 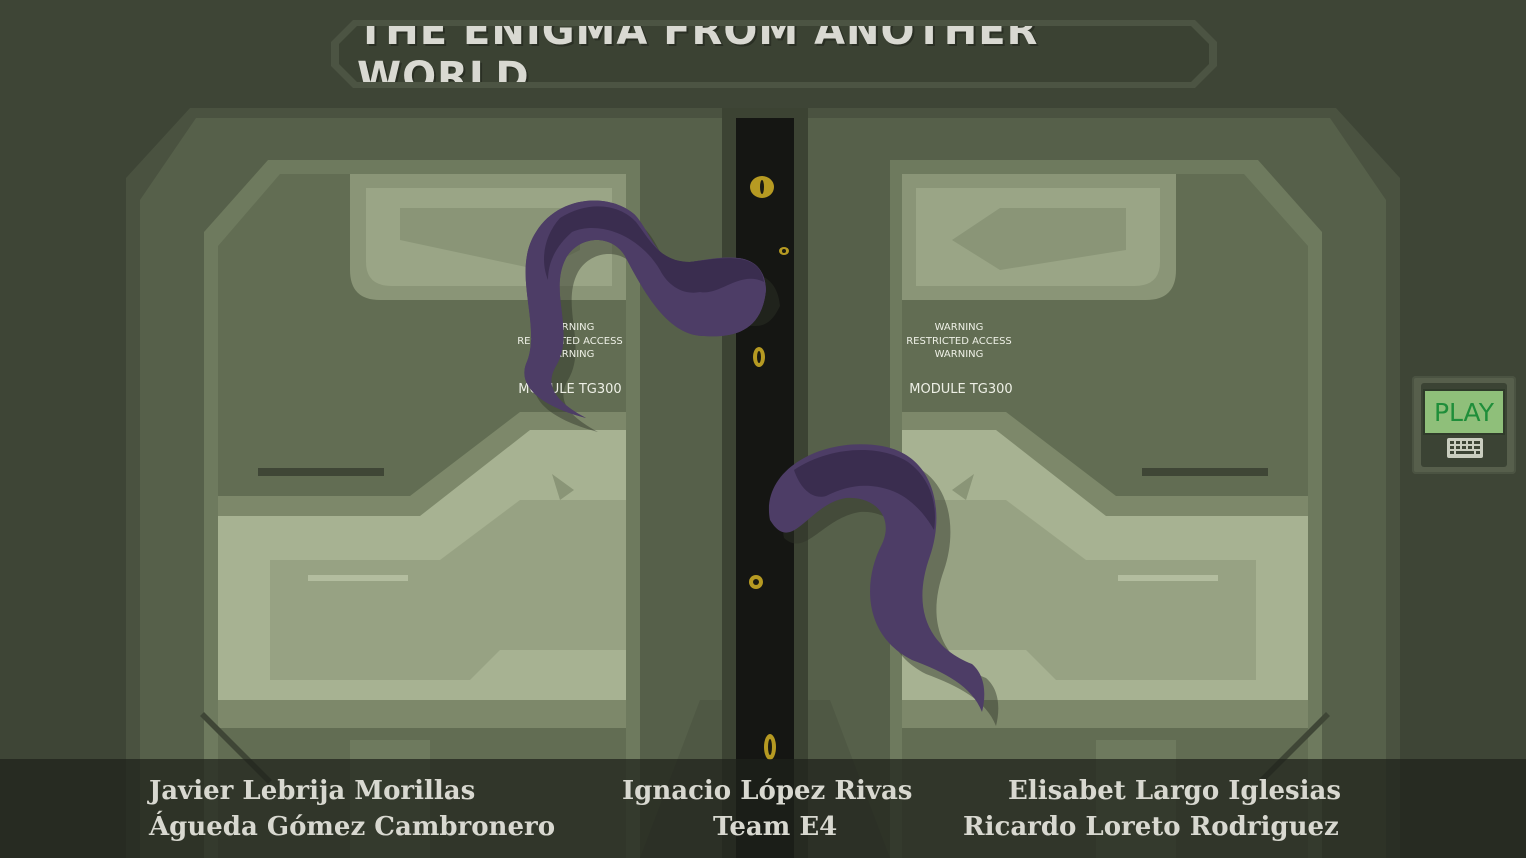 What do you see at coordinates (1151, 827) in the screenshot?
I see `credit-ricardo: Ricardo Loreto Rodriguez` at bounding box center [1151, 827].